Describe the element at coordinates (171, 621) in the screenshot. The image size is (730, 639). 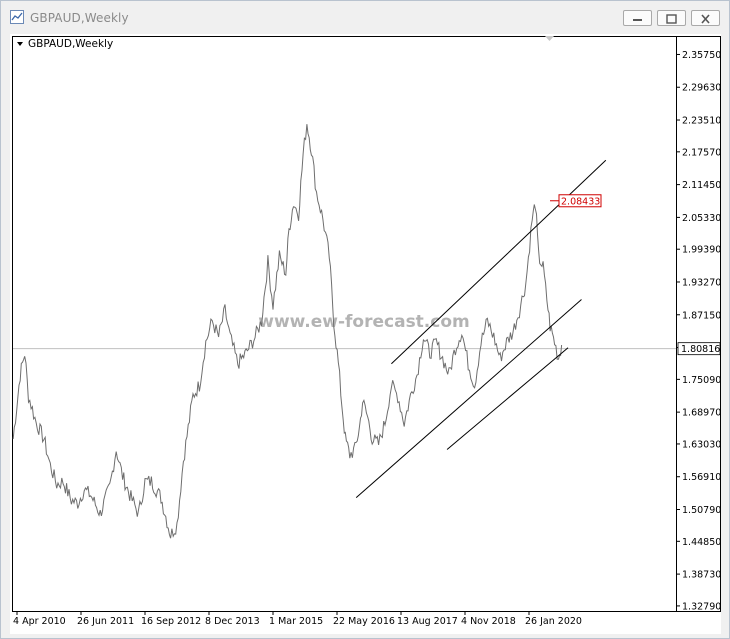
I see `x-tick-label: 16 Sep 2012` at that location.